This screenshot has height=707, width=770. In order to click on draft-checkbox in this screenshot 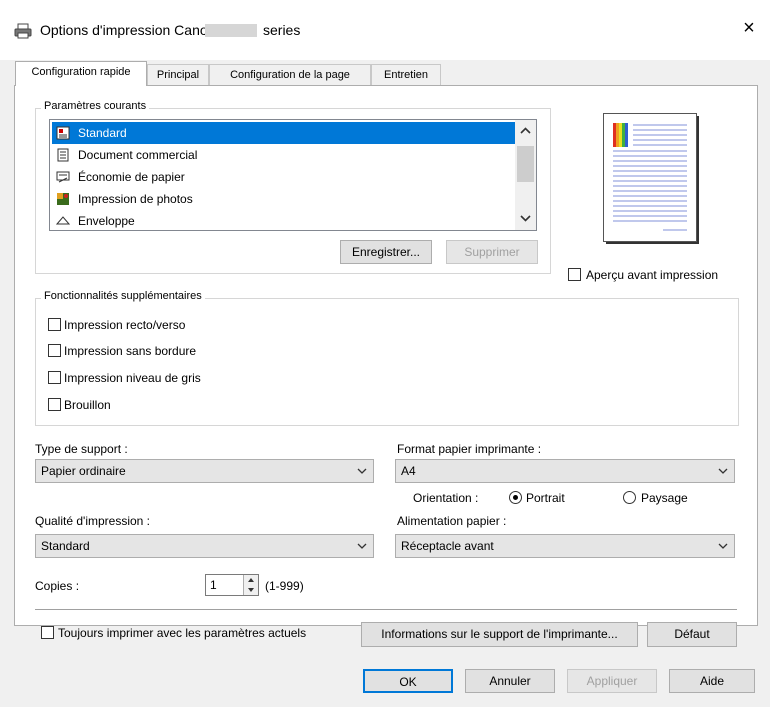, I will do `click(54, 404)`.